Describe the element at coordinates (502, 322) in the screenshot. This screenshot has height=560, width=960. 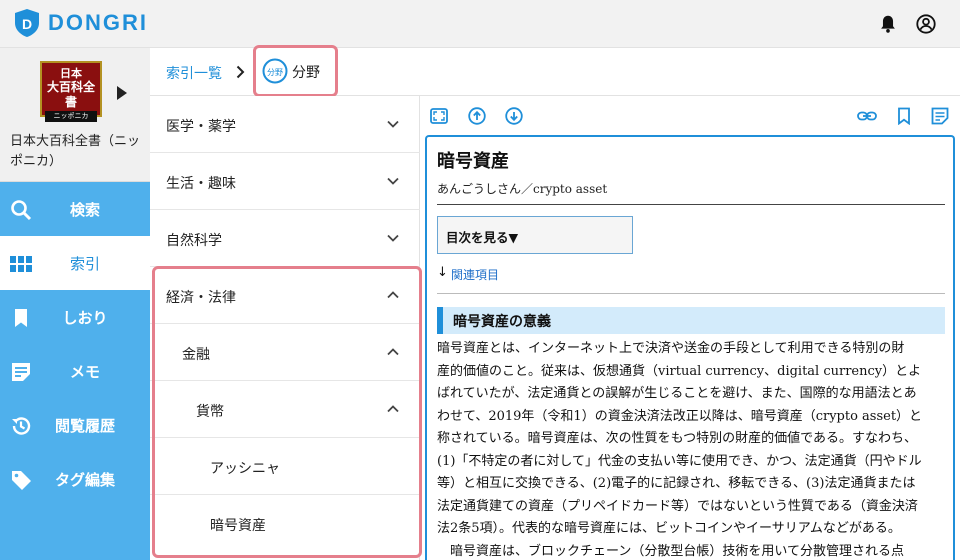
I see `section-heading-text: 暗号資産の意義` at that location.